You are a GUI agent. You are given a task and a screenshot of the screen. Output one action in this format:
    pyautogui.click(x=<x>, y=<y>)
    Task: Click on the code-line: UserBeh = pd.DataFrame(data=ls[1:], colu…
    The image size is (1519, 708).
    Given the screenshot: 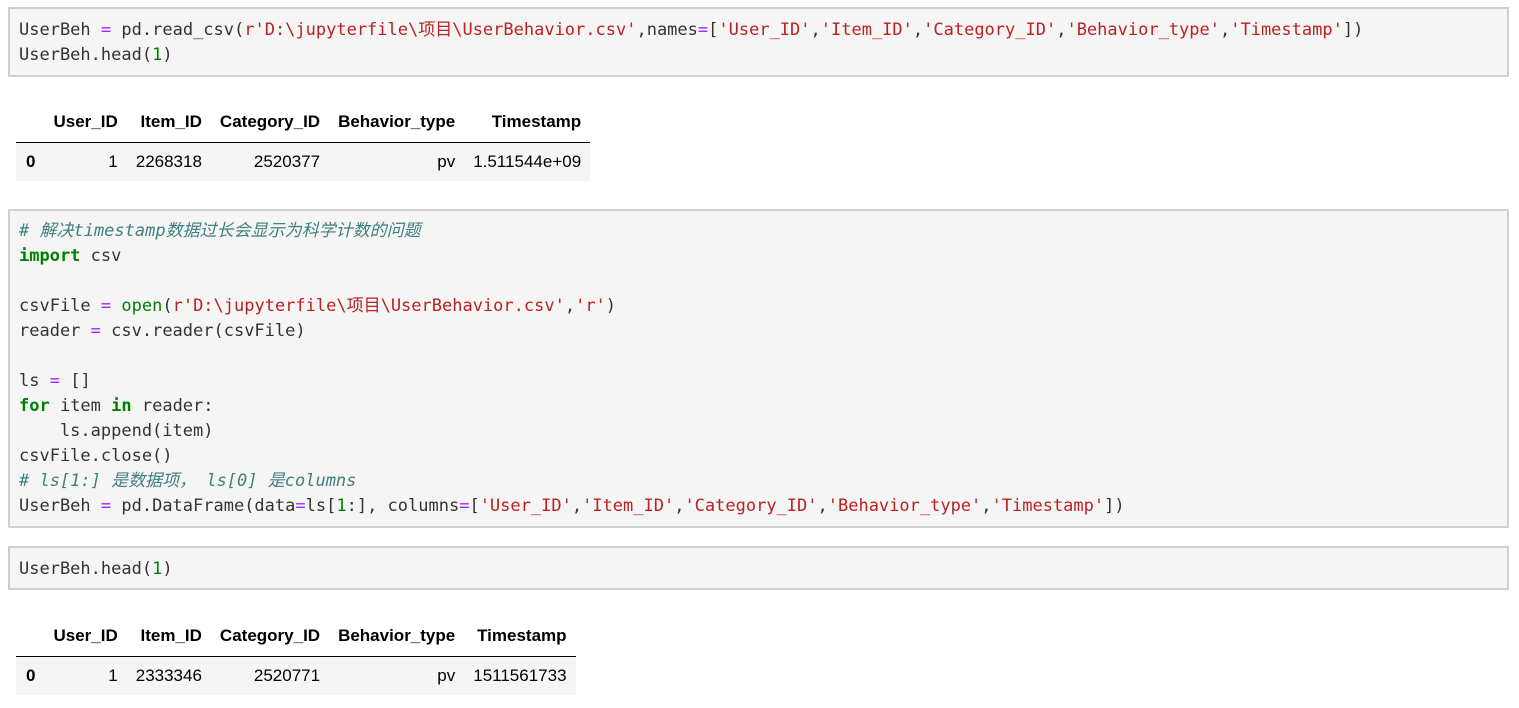 What is the action you would take?
    pyautogui.click(x=572, y=506)
    